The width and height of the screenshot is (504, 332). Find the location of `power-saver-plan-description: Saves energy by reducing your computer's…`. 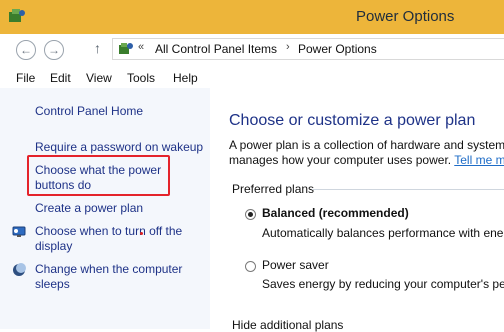

power-saver-plan-description: Saves energy by reducing your computer's… is located at coordinates (383, 284).